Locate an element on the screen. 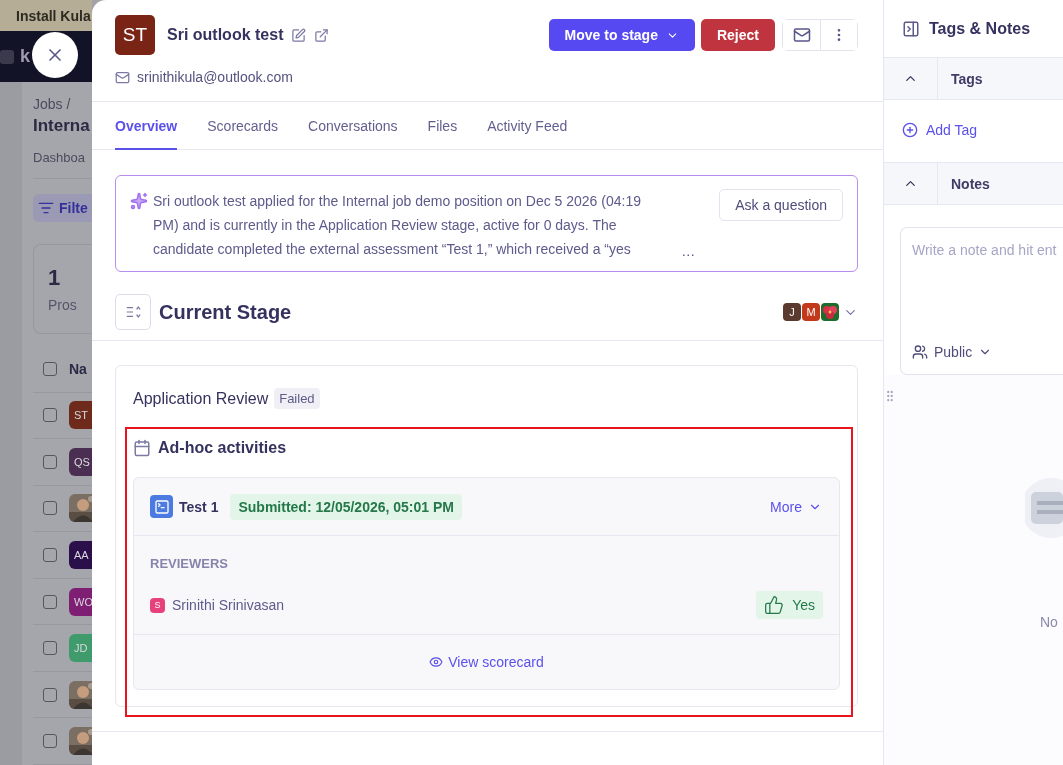 This screenshot has height=765, width=1063. candidate-name: Sri outlook test is located at coordinates (225, 35).